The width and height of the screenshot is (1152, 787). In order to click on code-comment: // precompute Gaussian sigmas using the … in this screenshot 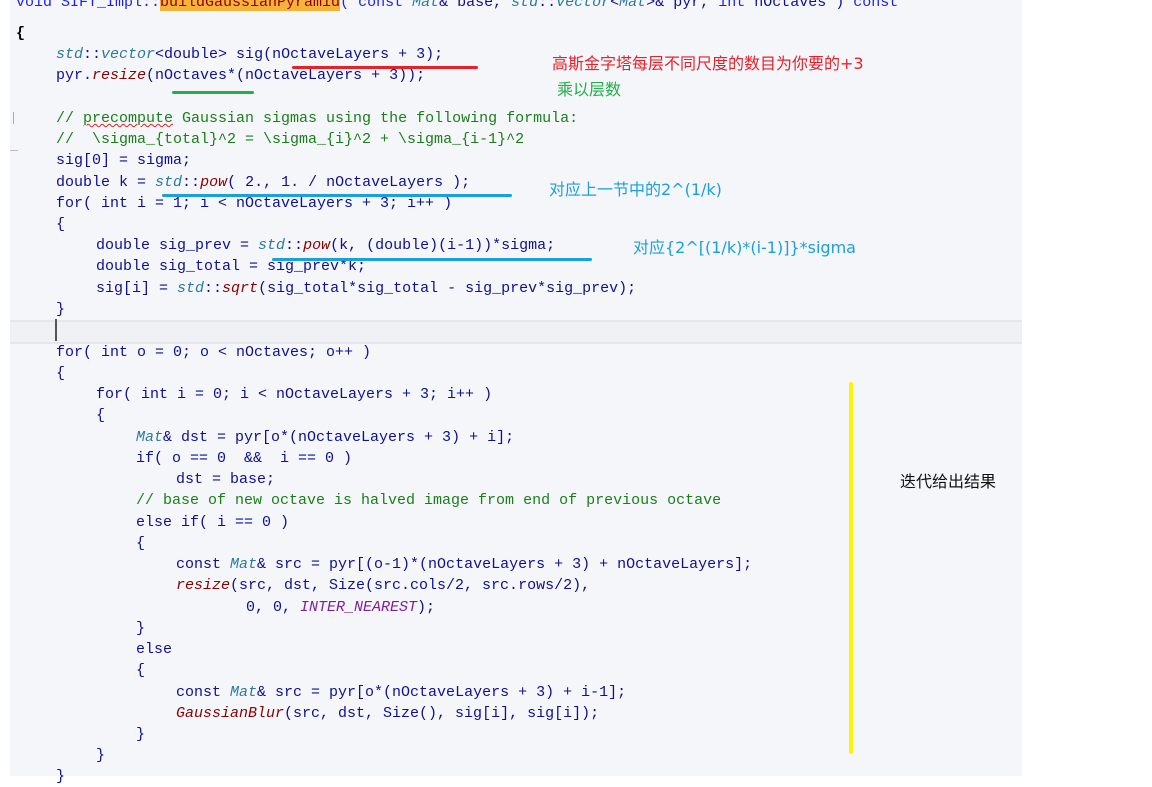, I will do `click(317, 118)`.